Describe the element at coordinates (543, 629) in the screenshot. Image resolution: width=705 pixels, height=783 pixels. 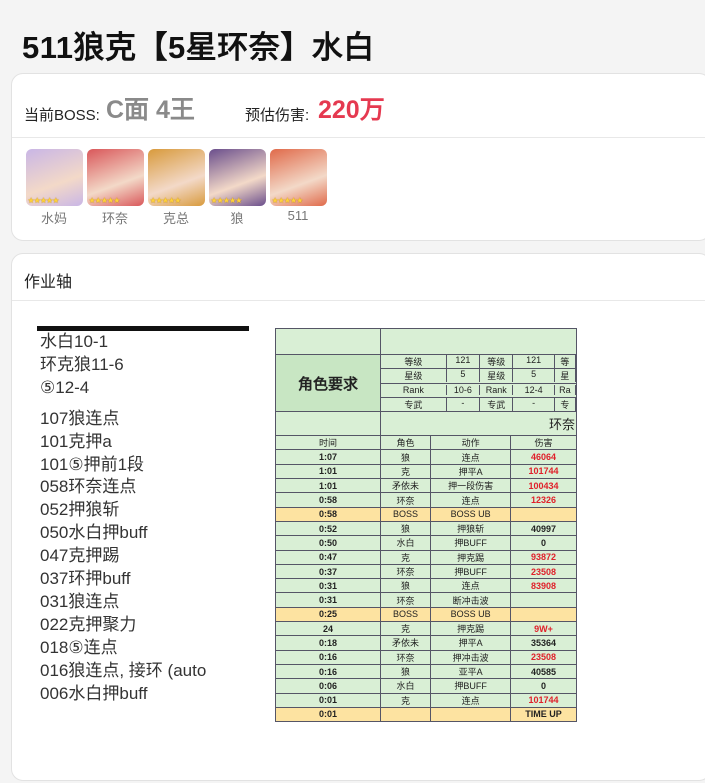
I see `sheet-cell: 9W+` at that location.